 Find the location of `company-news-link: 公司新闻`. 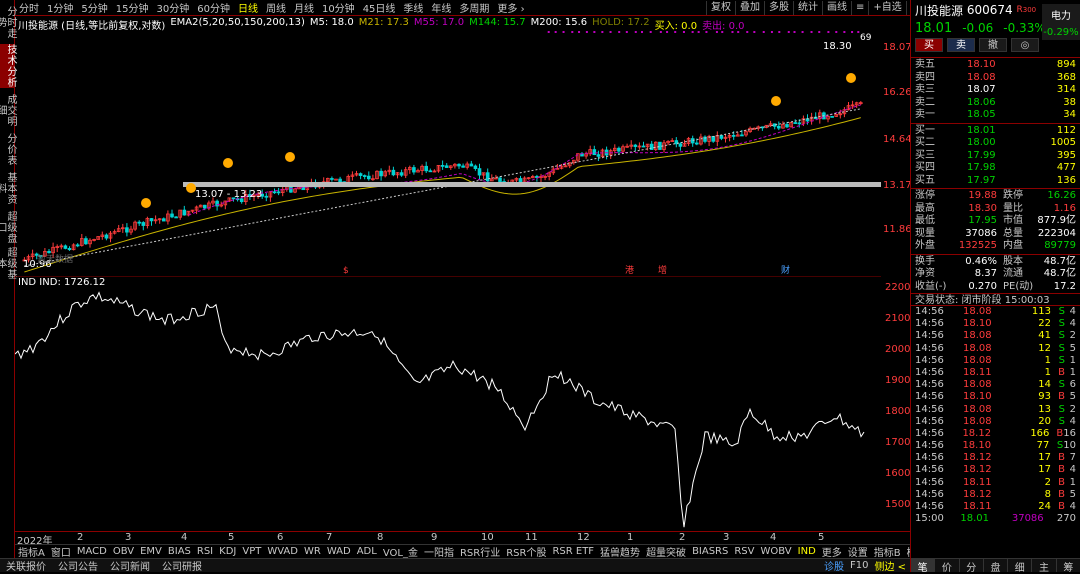

company-news-link: 公司新闻 is located at coordinates (130, 565).